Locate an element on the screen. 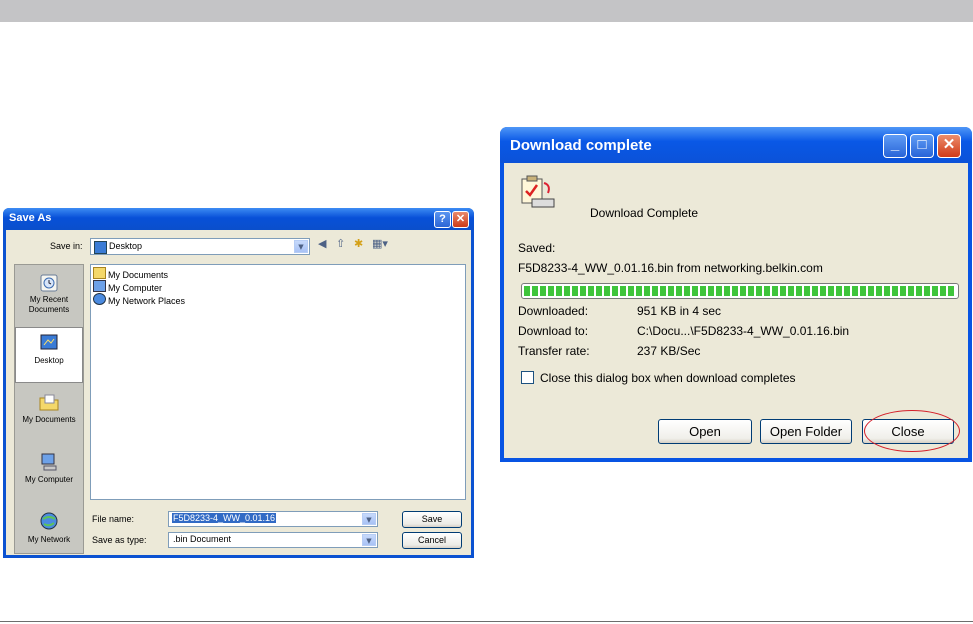  open-folder-button: Open Folder is located at coordinates (806, 431).